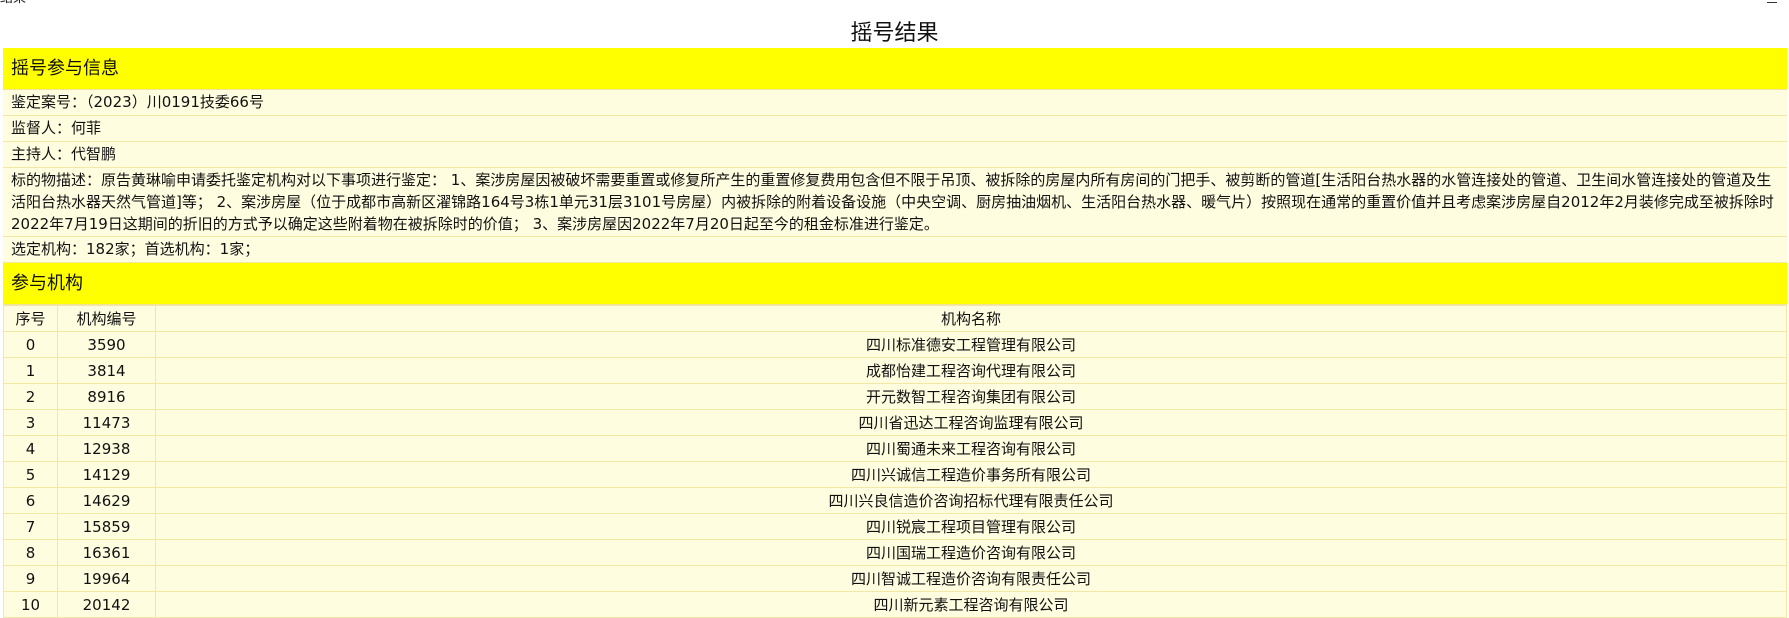  I want to click on row-index-cell: 8, so click(30, 552).